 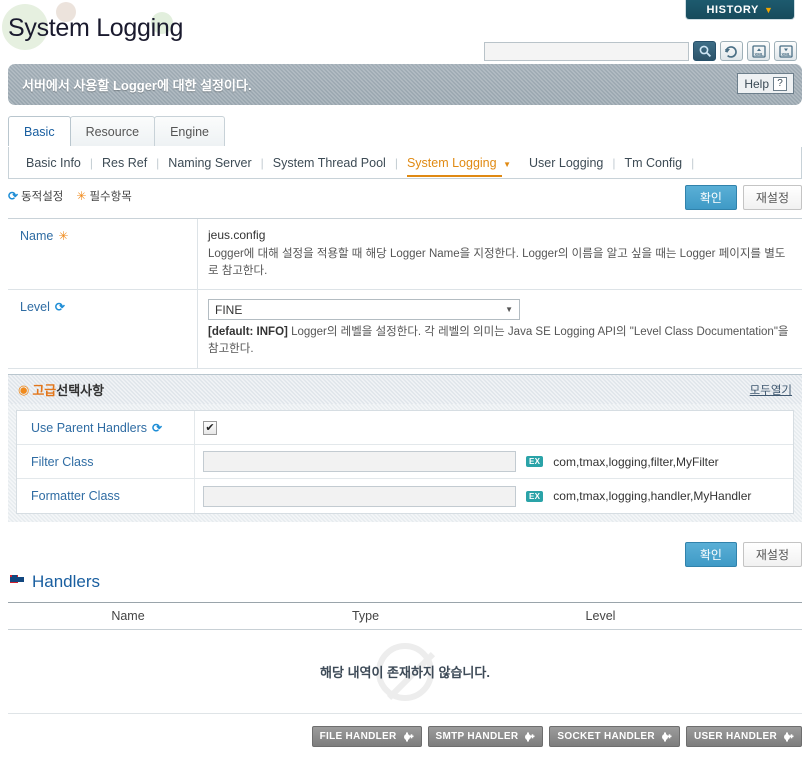 What do you see at coordinates (103, 254) in the screenshot?
I see `form-label-name: Name ✳` at bounding box center [103, 254].